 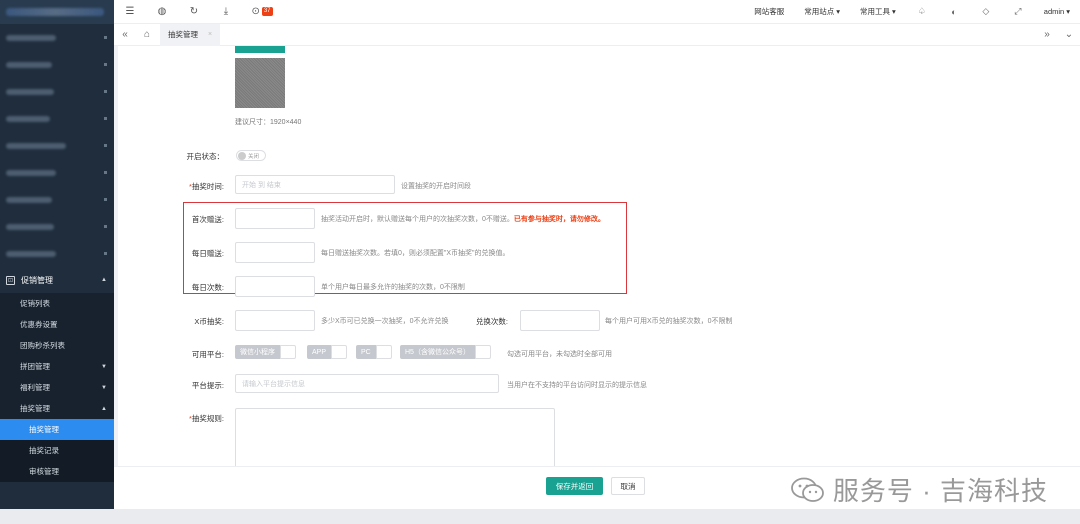 I want to click on common-tools-menu: 常用工具 ▾, so click(x=878, y=11).